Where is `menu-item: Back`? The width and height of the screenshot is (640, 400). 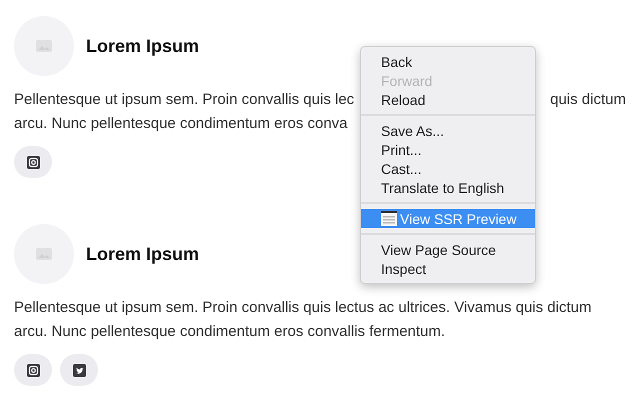
menu-item: Back is located at coordinates (448, 61).